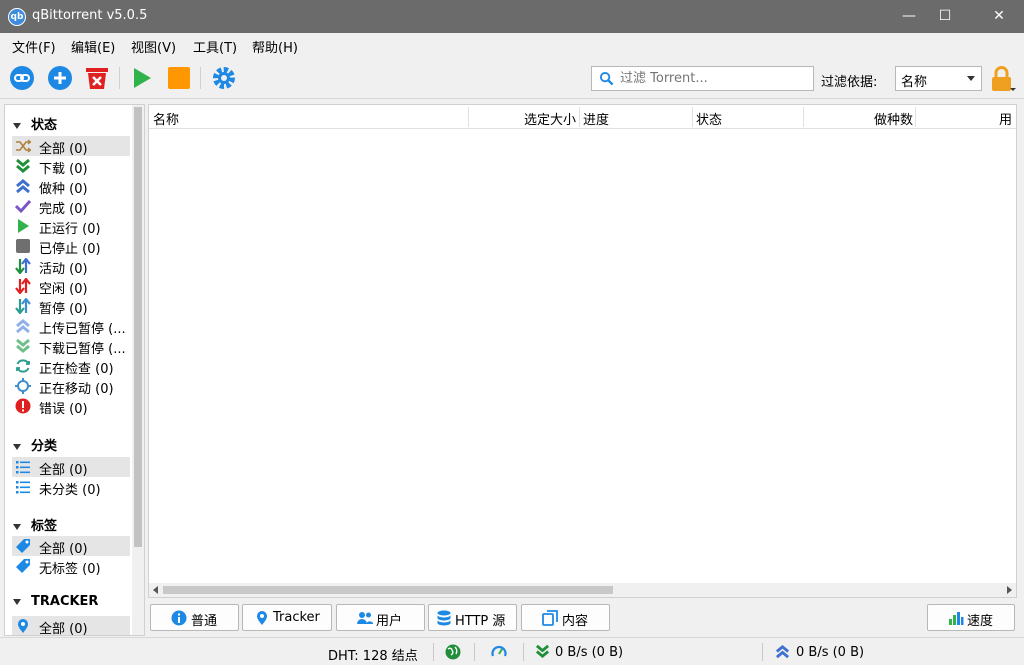  Describe the element at coordinates (71, 286) in the screenshot. I see `status-item-inactive: 空闲 (0)` at that location.